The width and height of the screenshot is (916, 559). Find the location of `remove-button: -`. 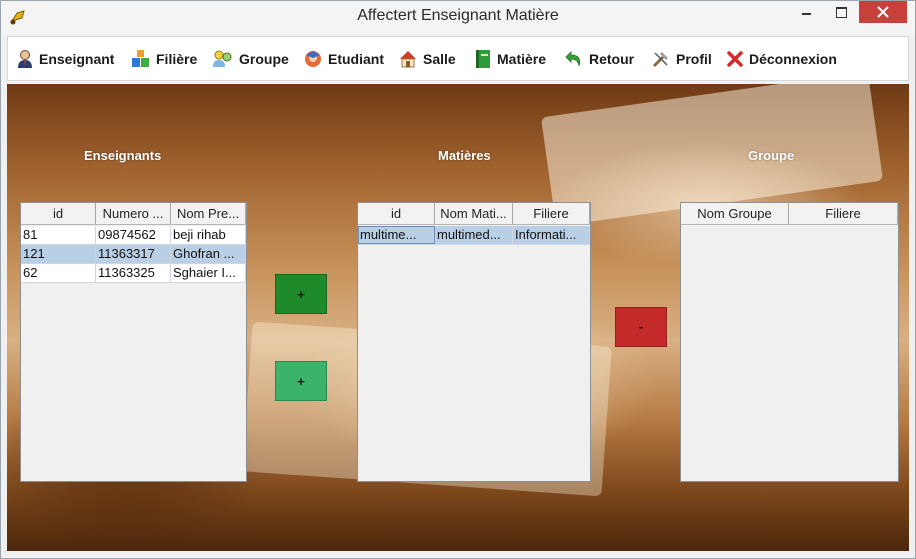

remove-button: - is located at coordinates (641, 327).